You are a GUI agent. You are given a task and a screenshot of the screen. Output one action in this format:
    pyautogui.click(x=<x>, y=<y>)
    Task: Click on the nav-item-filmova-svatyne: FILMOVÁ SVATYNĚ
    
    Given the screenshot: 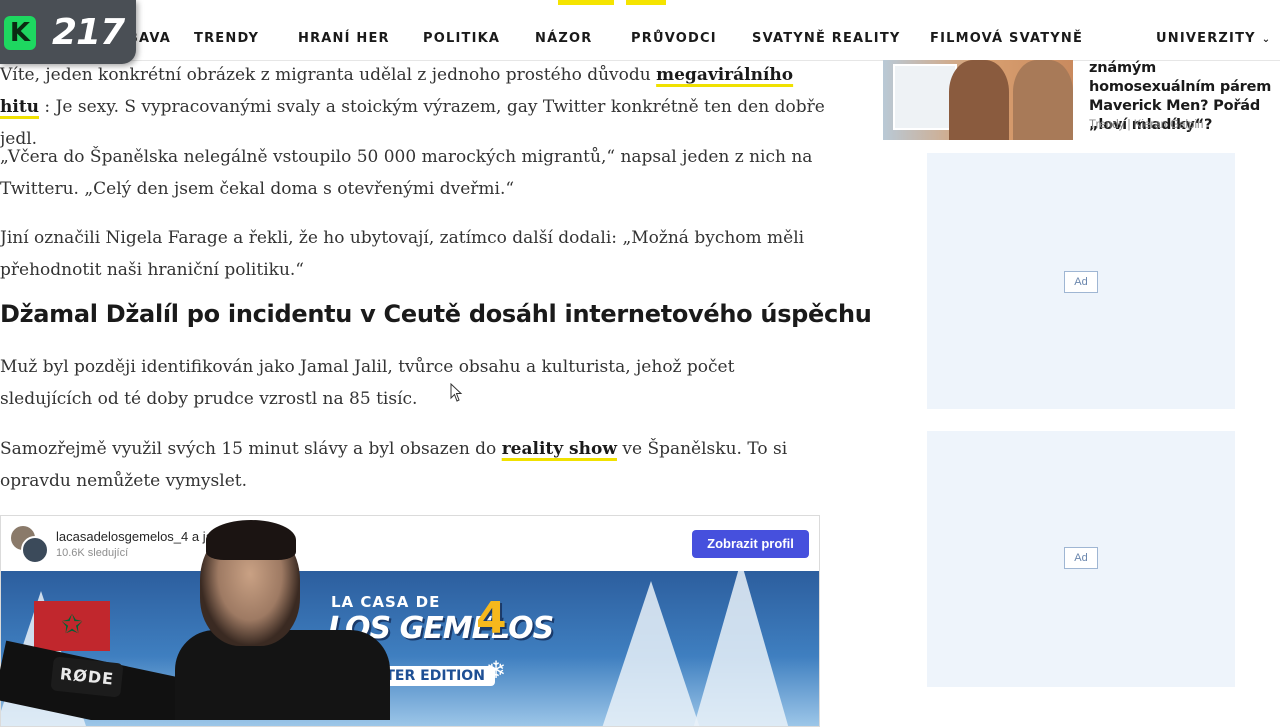 What is the action you would take?
    pyautogui.click(x=1006, y=38)
    